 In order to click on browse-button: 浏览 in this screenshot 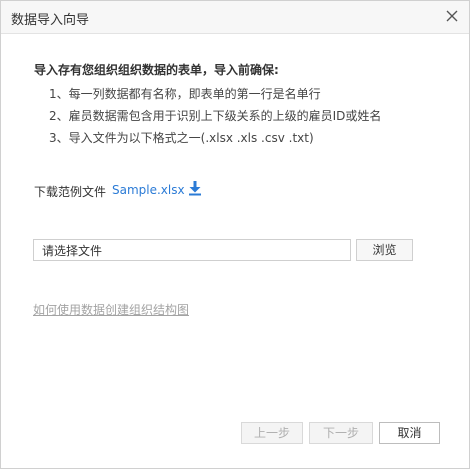, I will do `click(384, 250)`.